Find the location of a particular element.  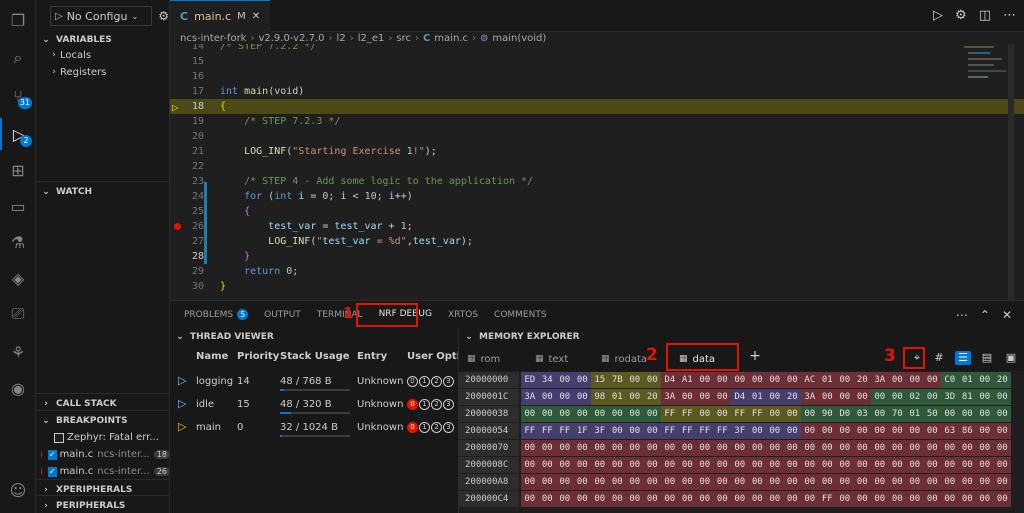

bp-checkbox: ✓ is located at coordinates (52, 471).